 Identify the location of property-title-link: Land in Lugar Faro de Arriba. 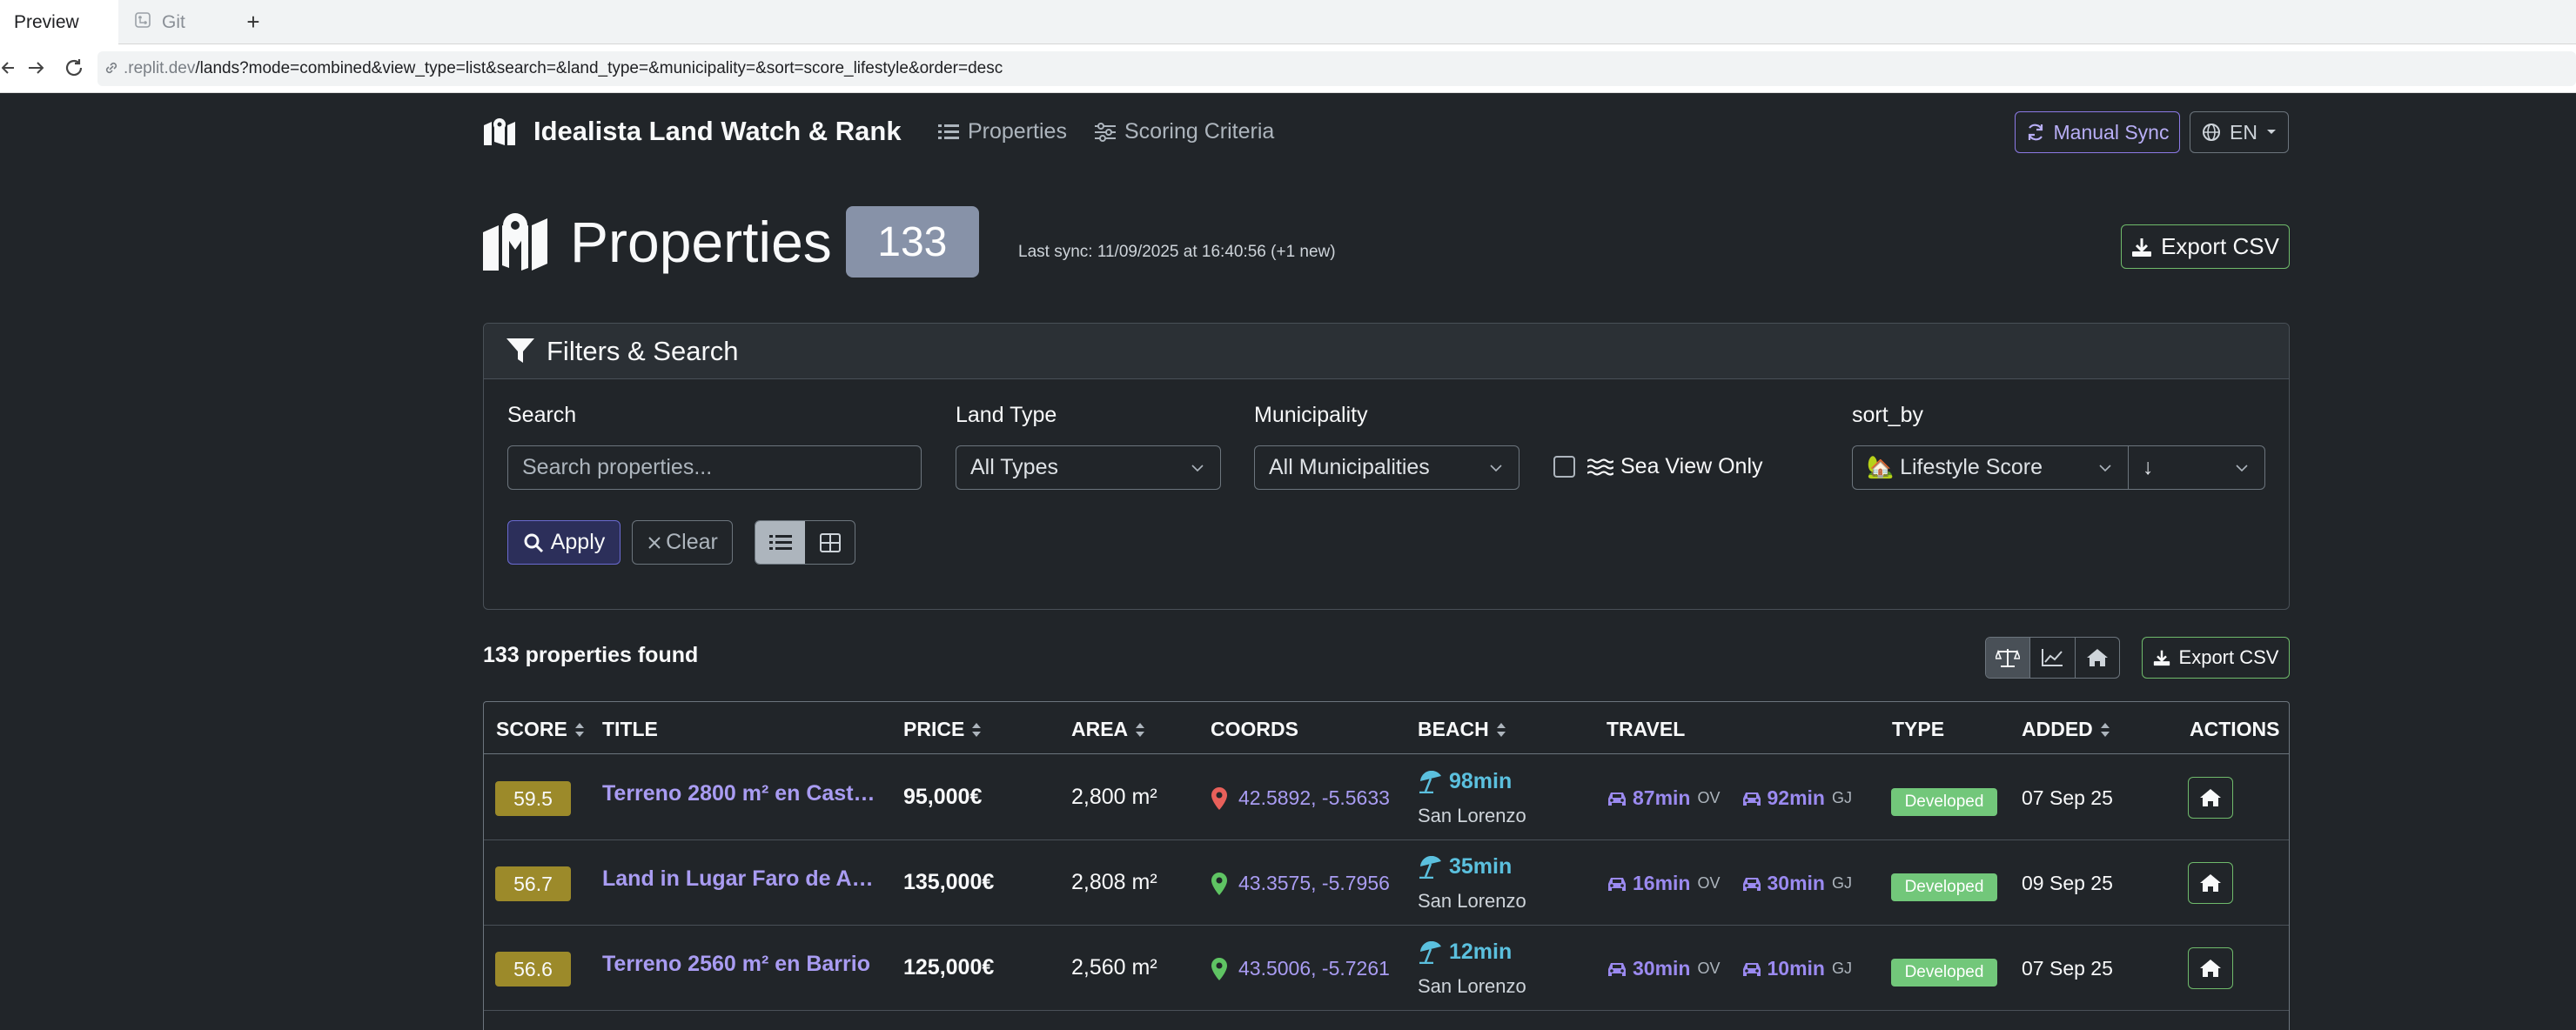
(741, 879).